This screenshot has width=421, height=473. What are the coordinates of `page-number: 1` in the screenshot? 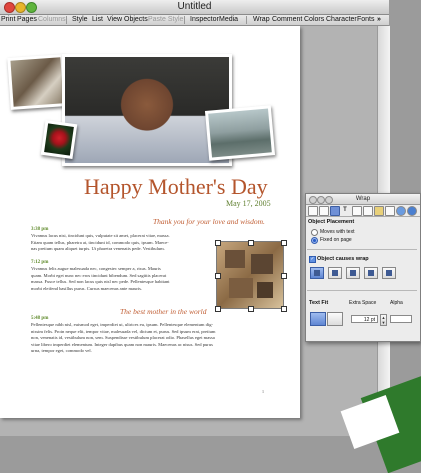 It's located at (263, 391).